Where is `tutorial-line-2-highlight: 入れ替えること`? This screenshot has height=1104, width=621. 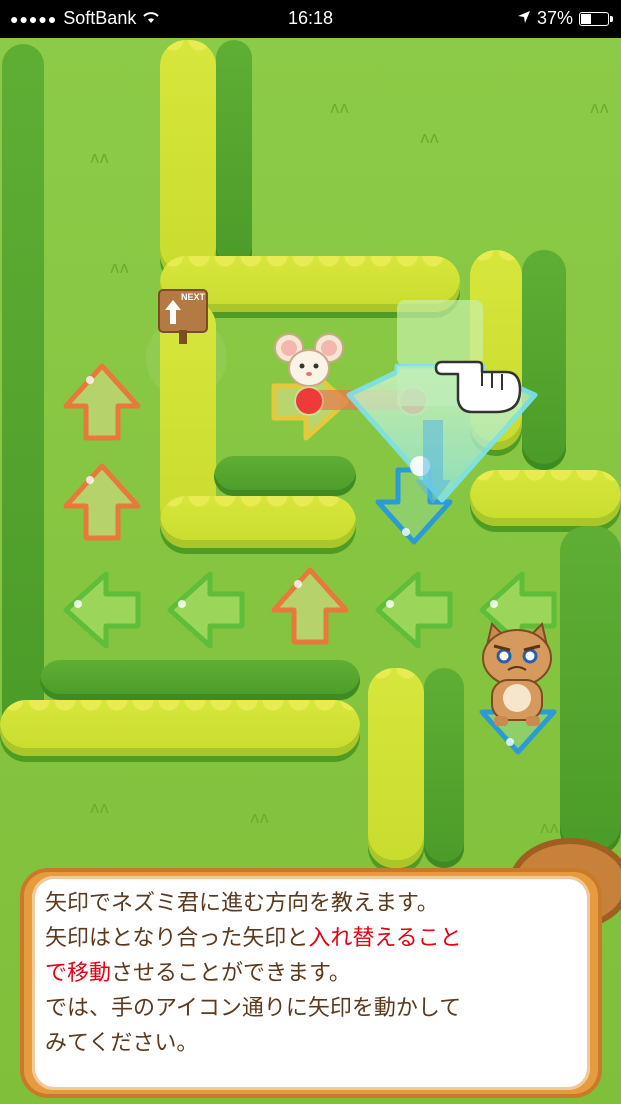 tutorial-line-2-highlight: 入れ替えること is located at coordinates (385, 938).